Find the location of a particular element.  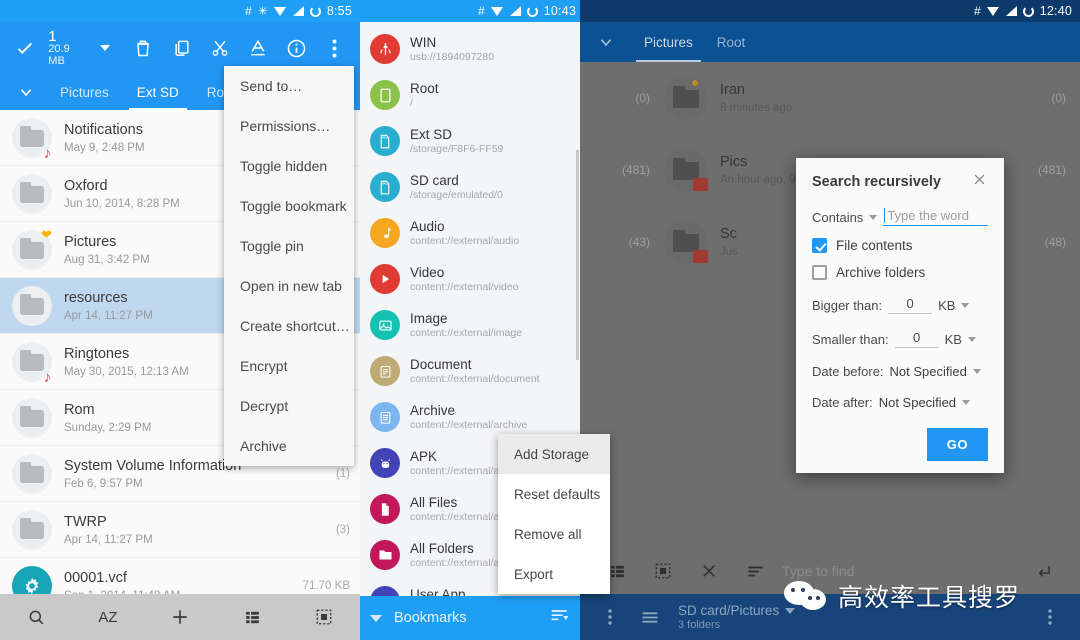

bookmark-row: Image content://external/image is located at coordinates (470, 325).